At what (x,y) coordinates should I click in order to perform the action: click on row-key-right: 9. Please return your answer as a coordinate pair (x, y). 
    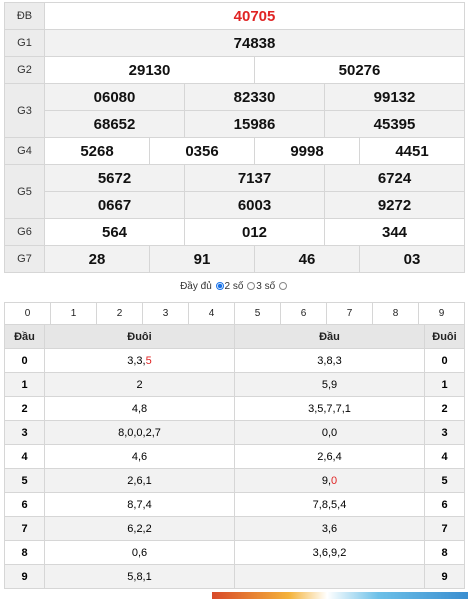
    Looking at the image, I should click on (444, 576).